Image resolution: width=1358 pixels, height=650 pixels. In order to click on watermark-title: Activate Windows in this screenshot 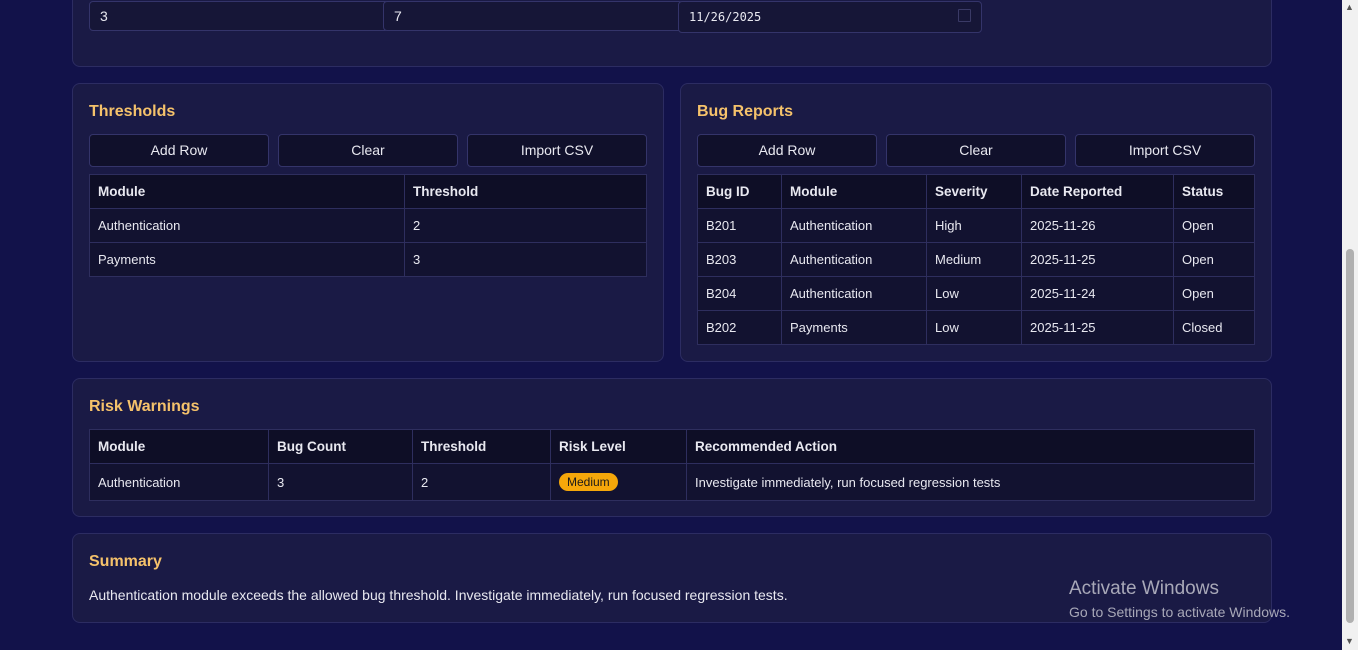, I will do `click(1144, 588)`.